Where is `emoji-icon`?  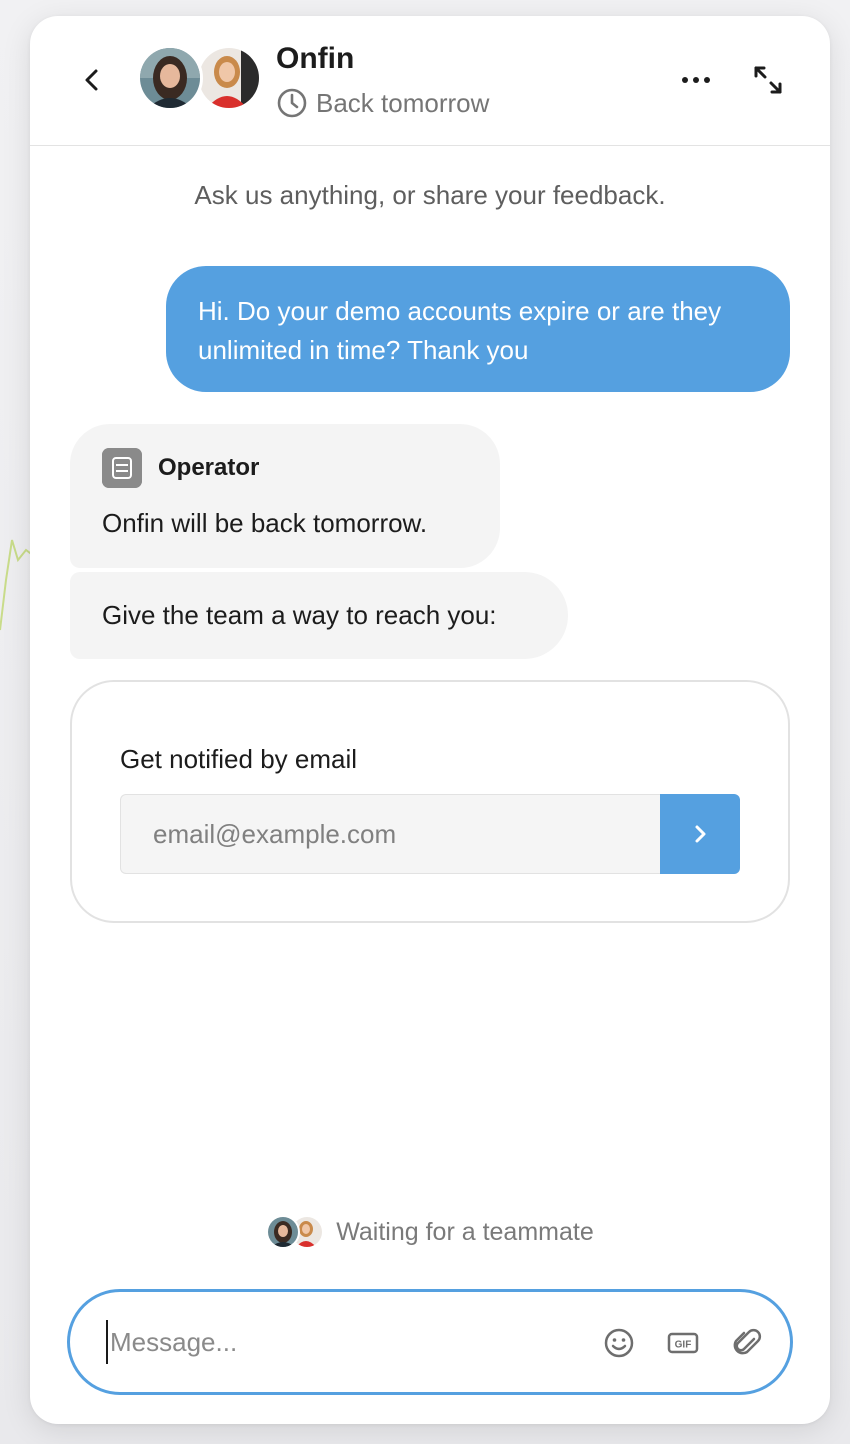
emoji-icon is located at coordinates (619, 1343).